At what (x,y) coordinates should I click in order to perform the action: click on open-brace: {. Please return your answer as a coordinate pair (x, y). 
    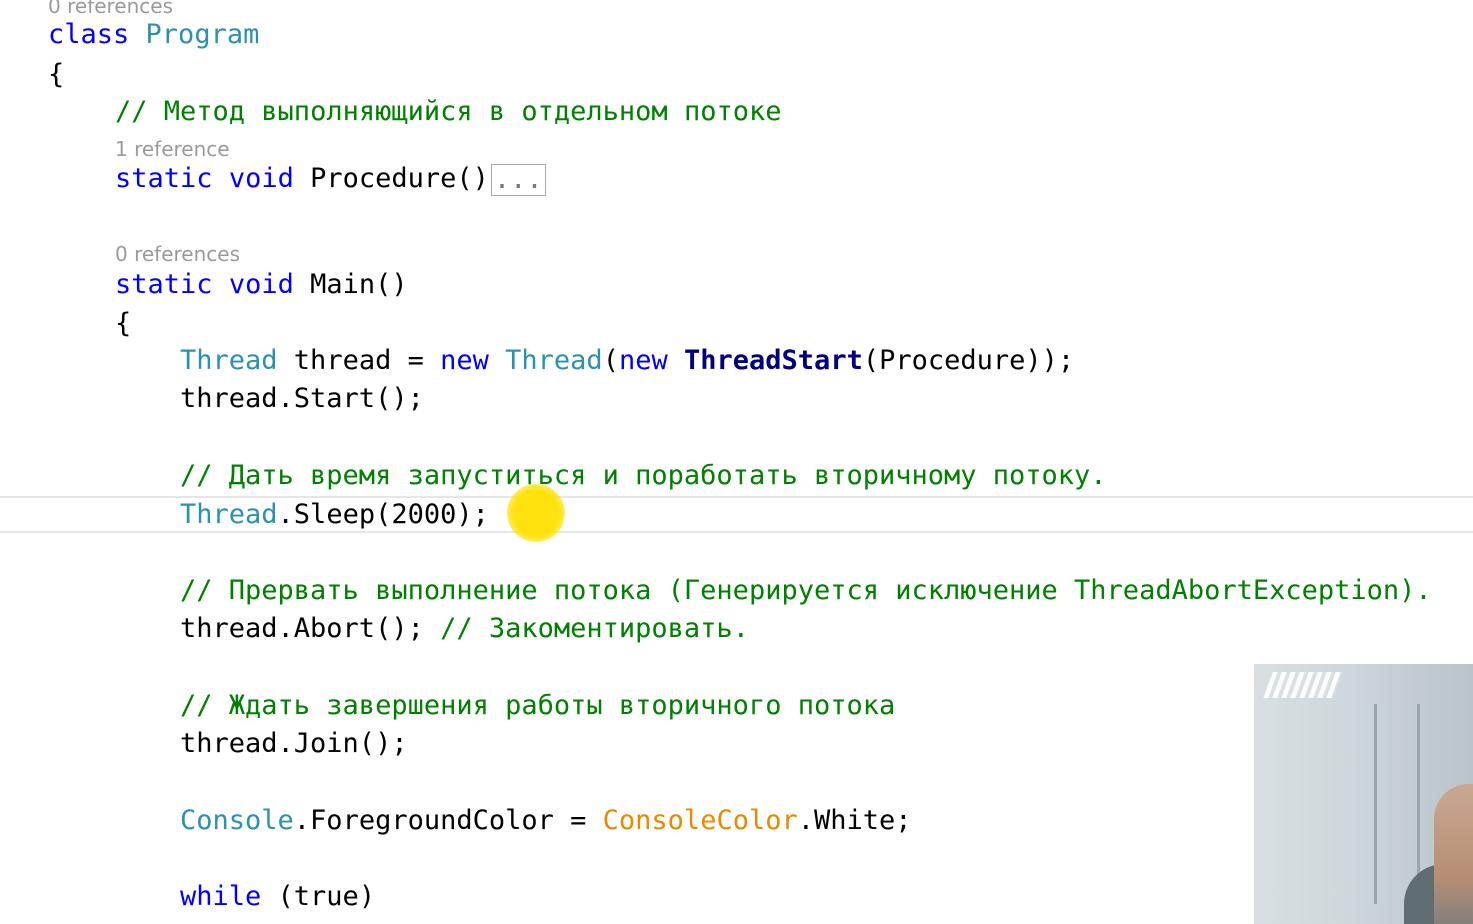
    Looking at the image, I should click on (56, 74).